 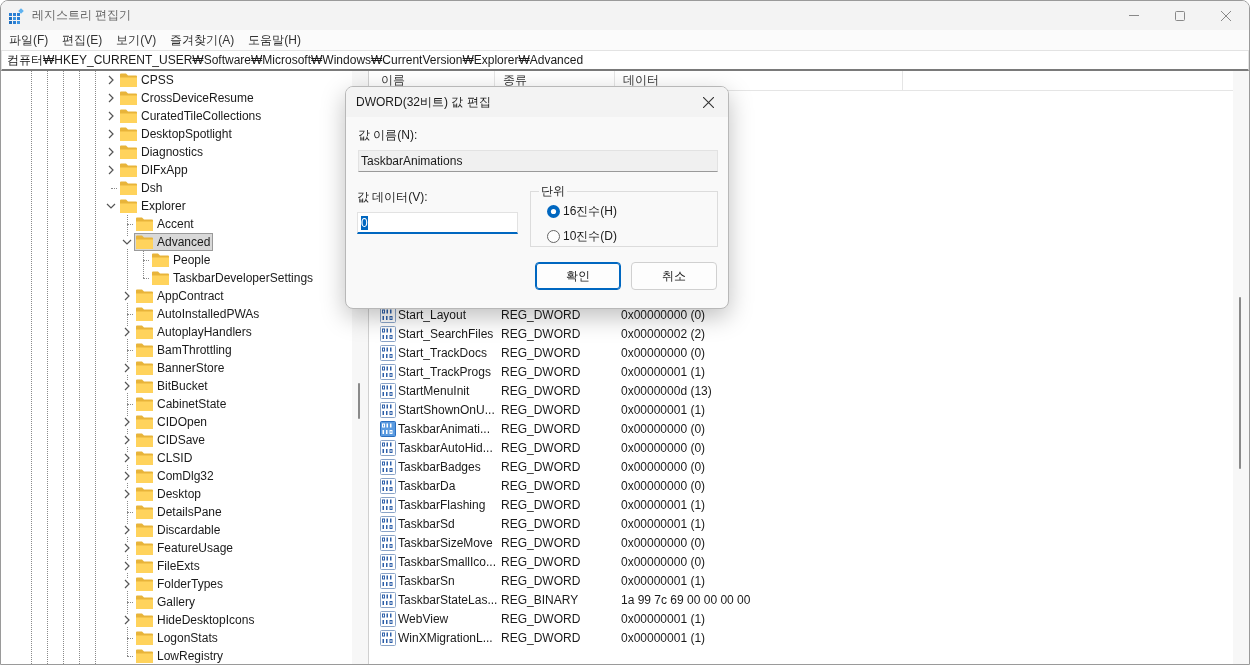 I want to click on table-cell-text: 1a 99 7c 69 00 00 00 00, so click(x=686, y=599).